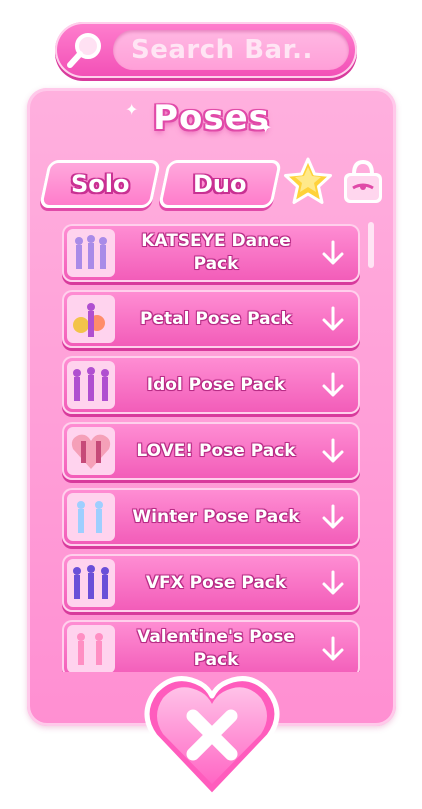 The height and width of the screenshot is (809, 422). What do you see at coordinates (216, 450) in the screenshot?
I see `list-item-label: LOVE! Pose Pack` at bounding box center [216, 450].